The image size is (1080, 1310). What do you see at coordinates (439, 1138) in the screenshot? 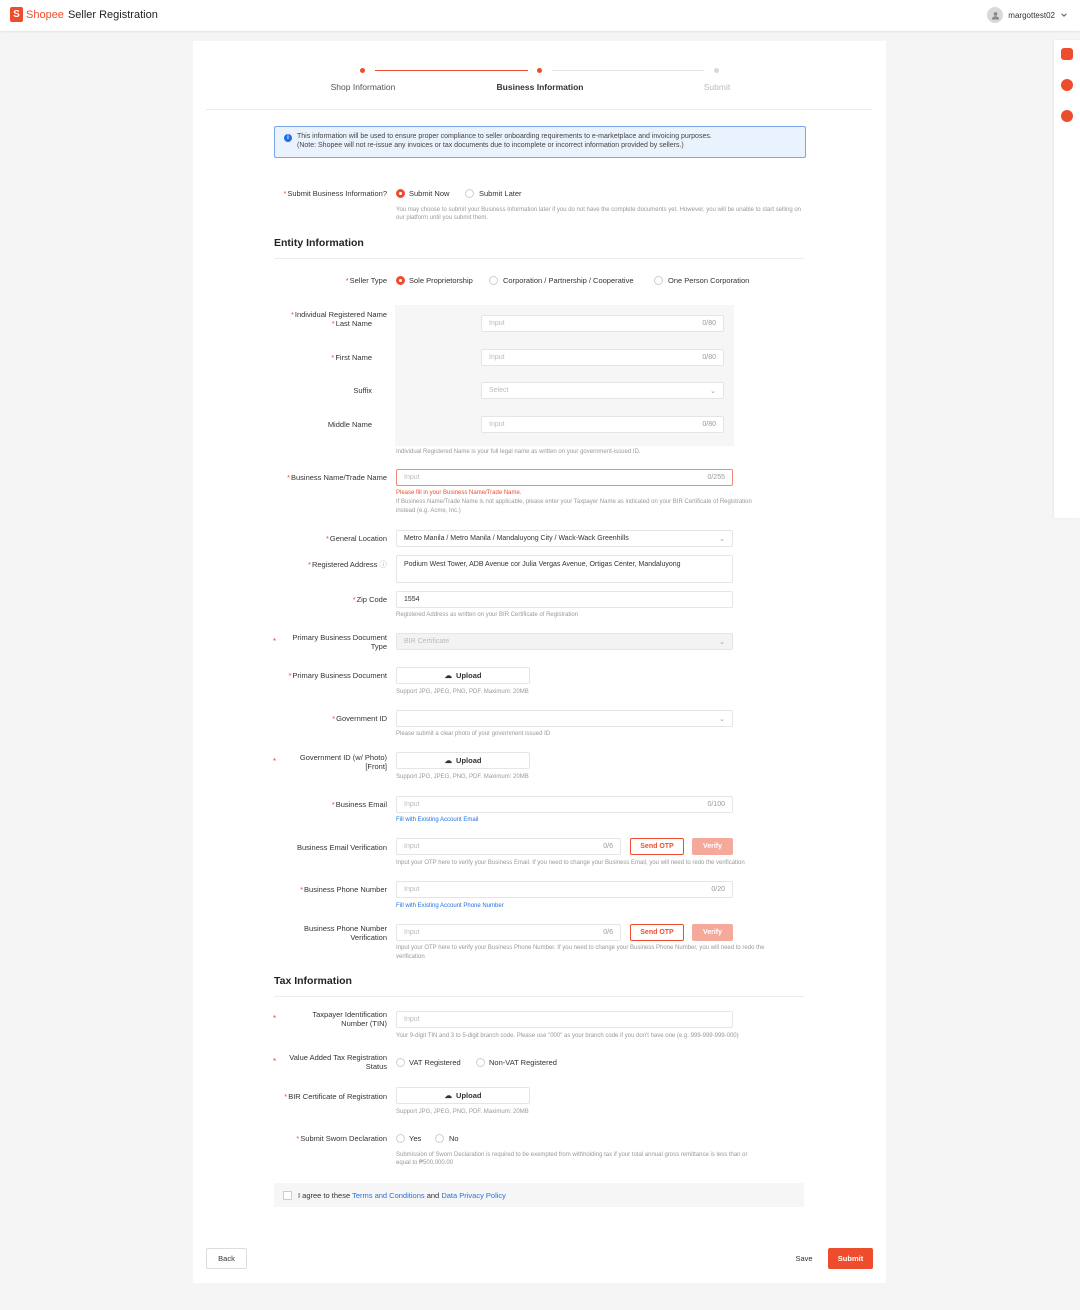
I see `sworn-no-radio` at bounding box center [439, 1138].